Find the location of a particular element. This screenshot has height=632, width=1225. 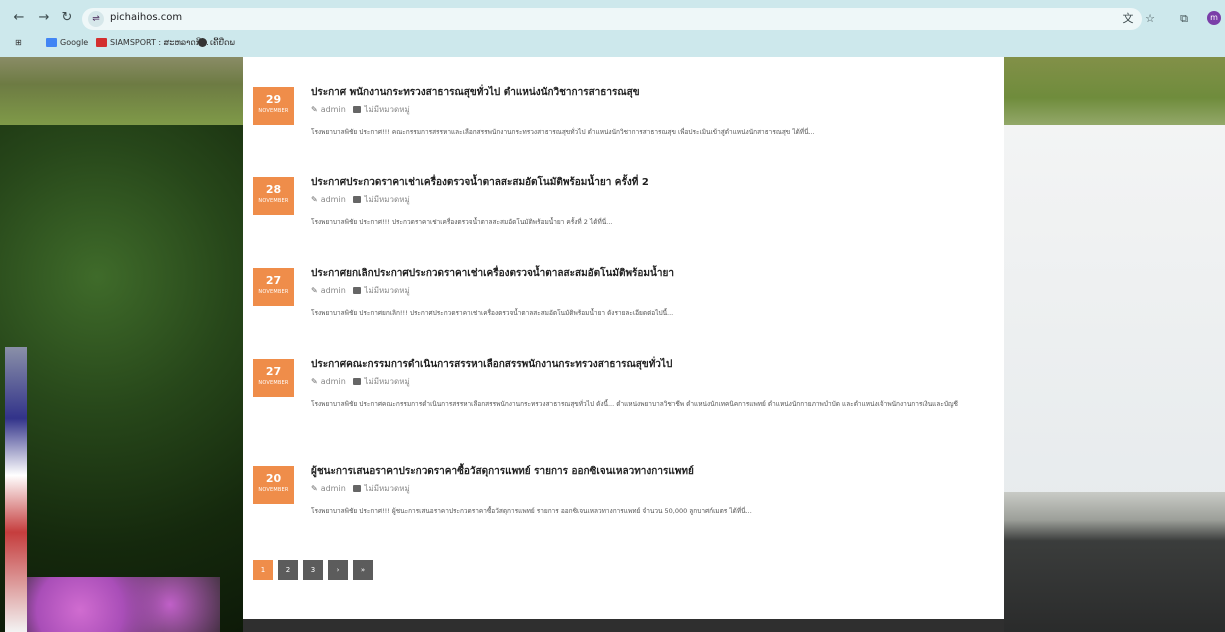

browser-toolbar: ← → ↻ ⇌ pichaihos.com 文 ☆ ⧉ is located at coordinates (612, 19).